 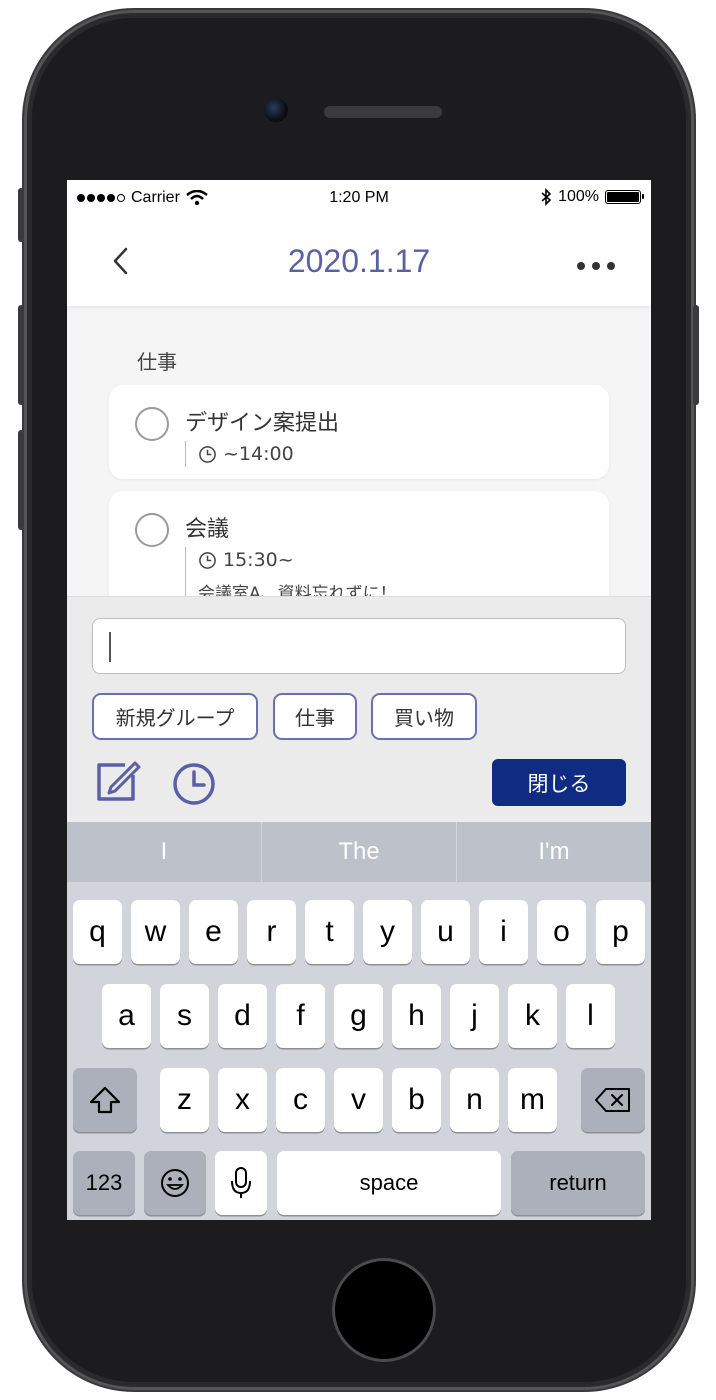 I want to click on key-e: e, so click(x=213, y=932).